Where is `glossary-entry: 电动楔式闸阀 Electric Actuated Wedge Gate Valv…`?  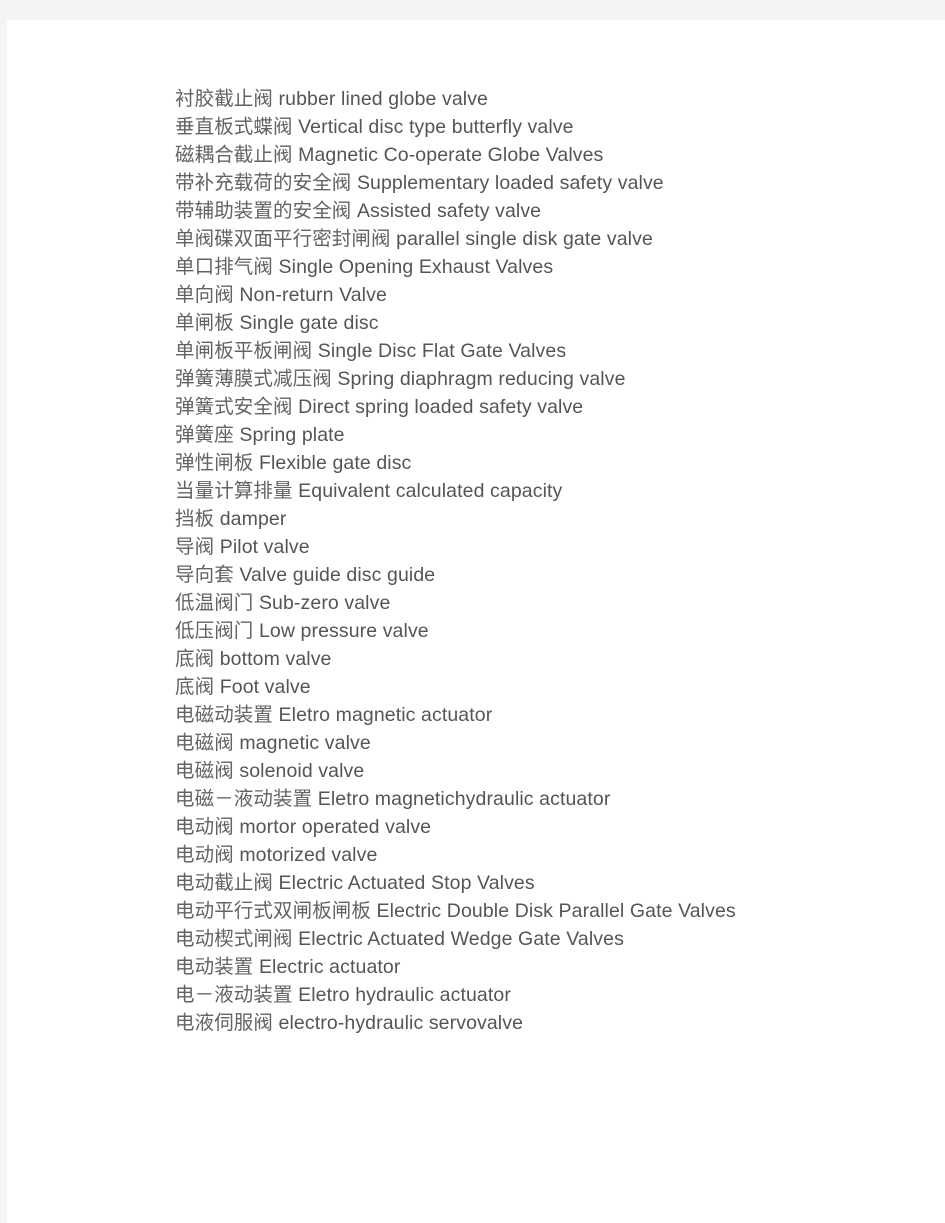
glossary-entry: 电动楔式闸阀 Electric Actuated Wedge Gate Valv… is located at coordinates (481, 939).